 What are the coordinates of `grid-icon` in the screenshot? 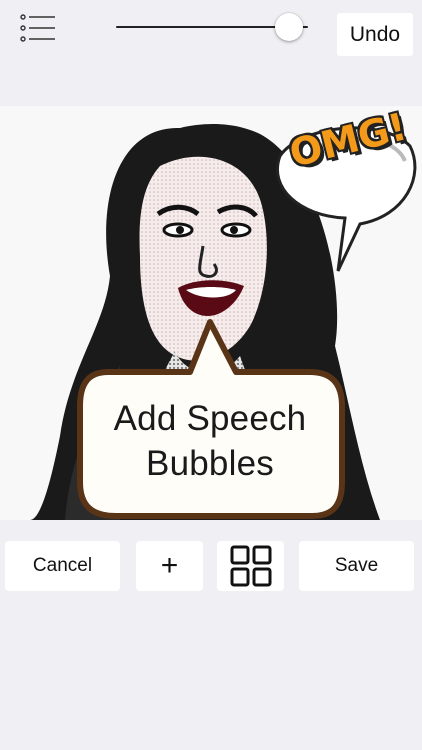 It's located at (251, 566).